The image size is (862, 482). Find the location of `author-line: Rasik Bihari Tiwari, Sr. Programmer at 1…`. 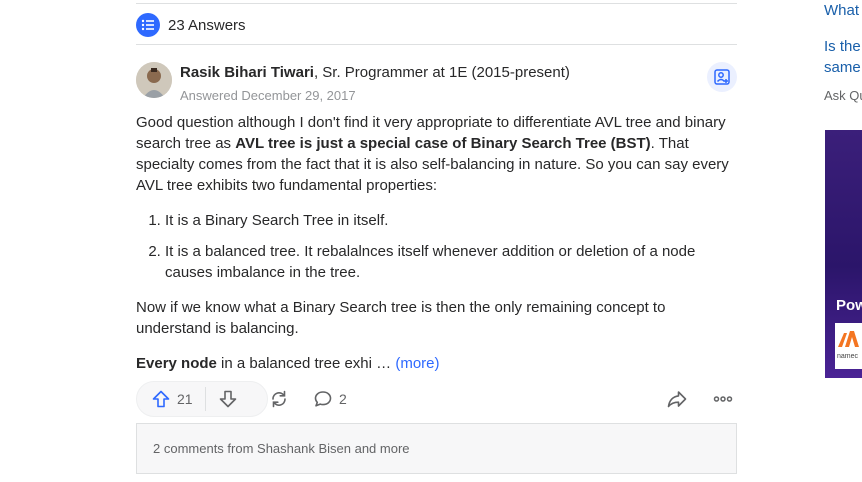

author-line: Rasik Bihari Tiwari, Sr. Programmer at 1… is located at coordinates (375, 72).